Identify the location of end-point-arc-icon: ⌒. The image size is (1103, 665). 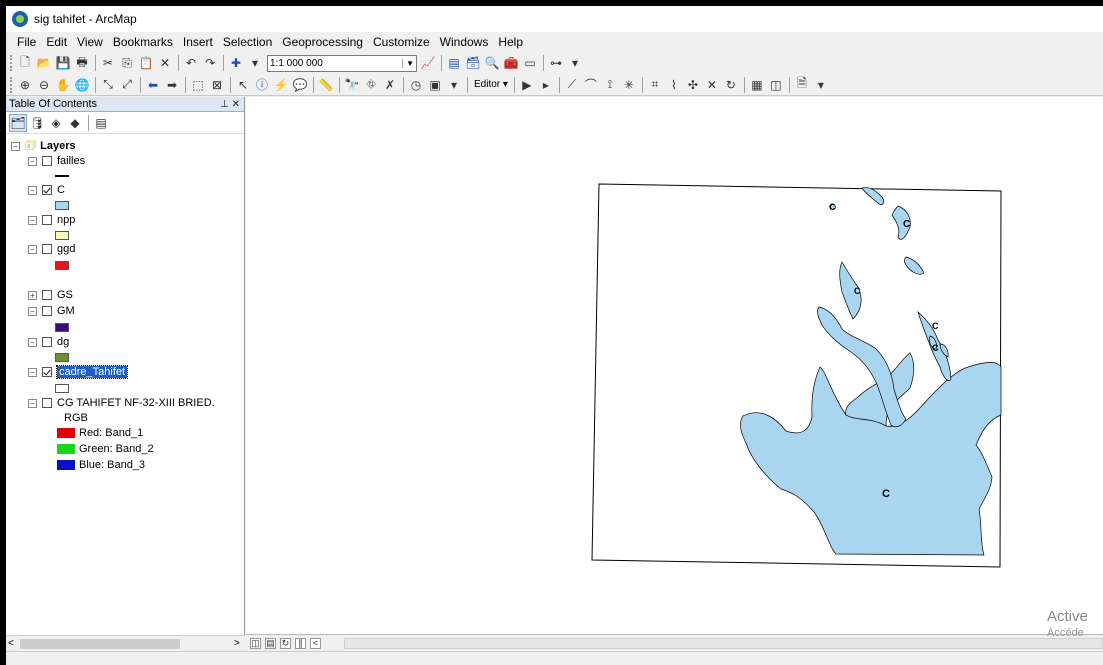
(591, 85).